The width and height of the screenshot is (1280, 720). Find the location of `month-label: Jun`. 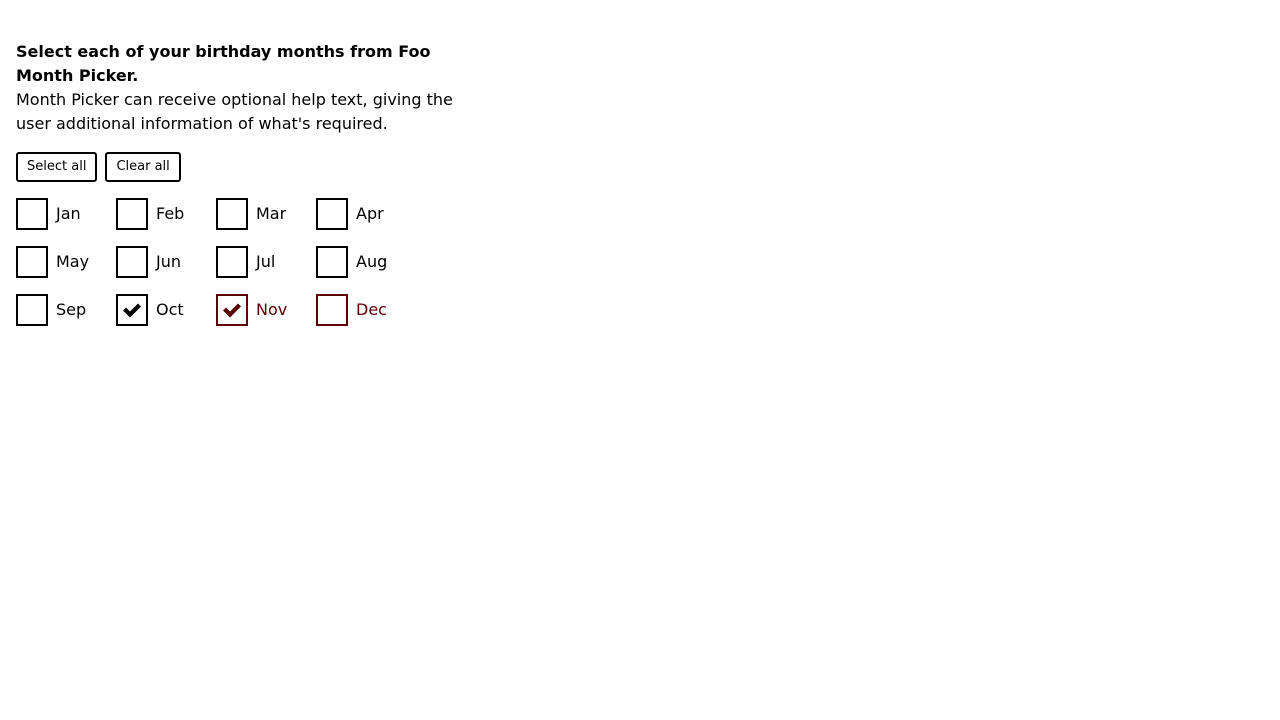

month-label: Jun is located at coordinates (168, 261).